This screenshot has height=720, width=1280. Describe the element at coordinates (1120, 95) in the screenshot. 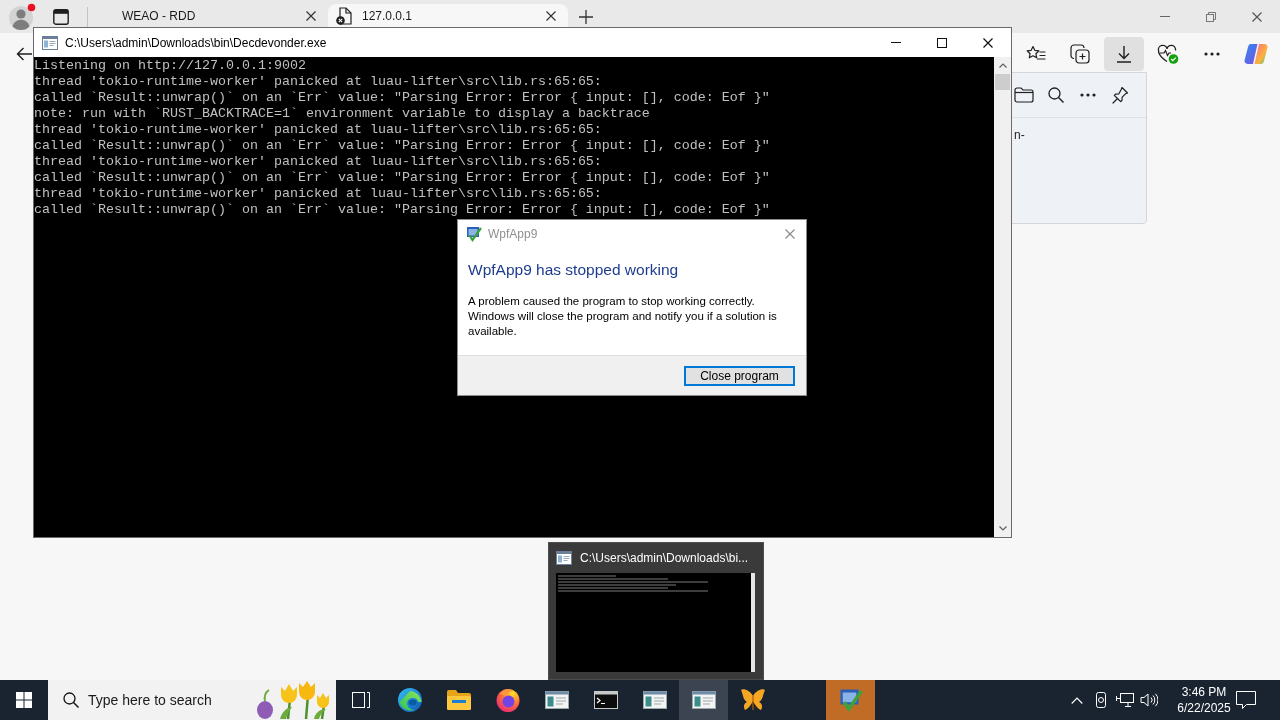

I see `pin-icon` at that location.